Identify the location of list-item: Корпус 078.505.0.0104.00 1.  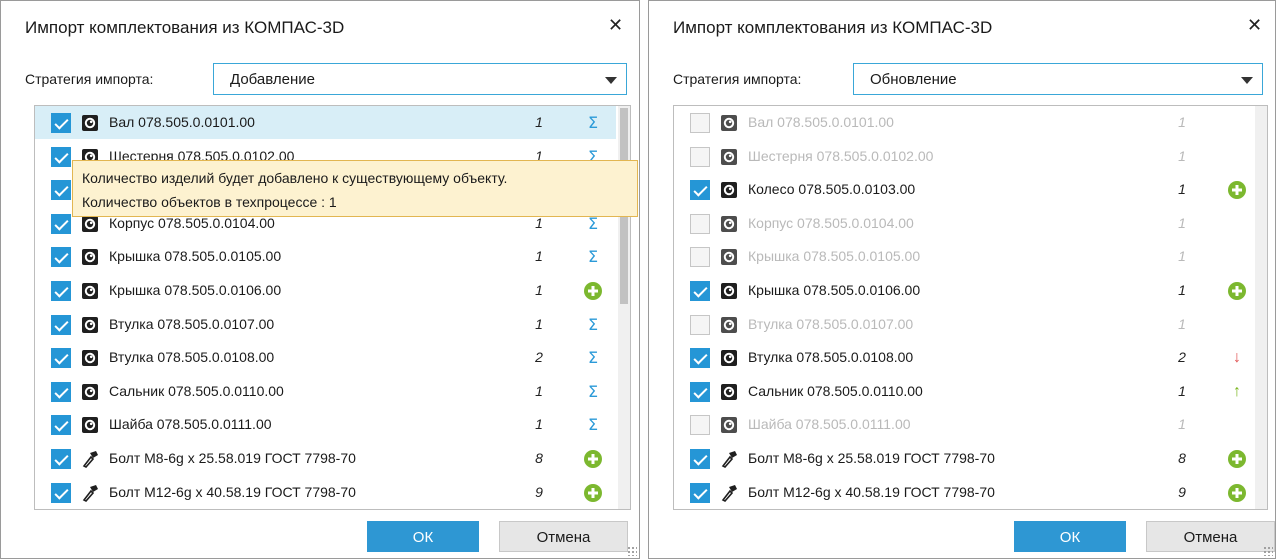
(963, 223).